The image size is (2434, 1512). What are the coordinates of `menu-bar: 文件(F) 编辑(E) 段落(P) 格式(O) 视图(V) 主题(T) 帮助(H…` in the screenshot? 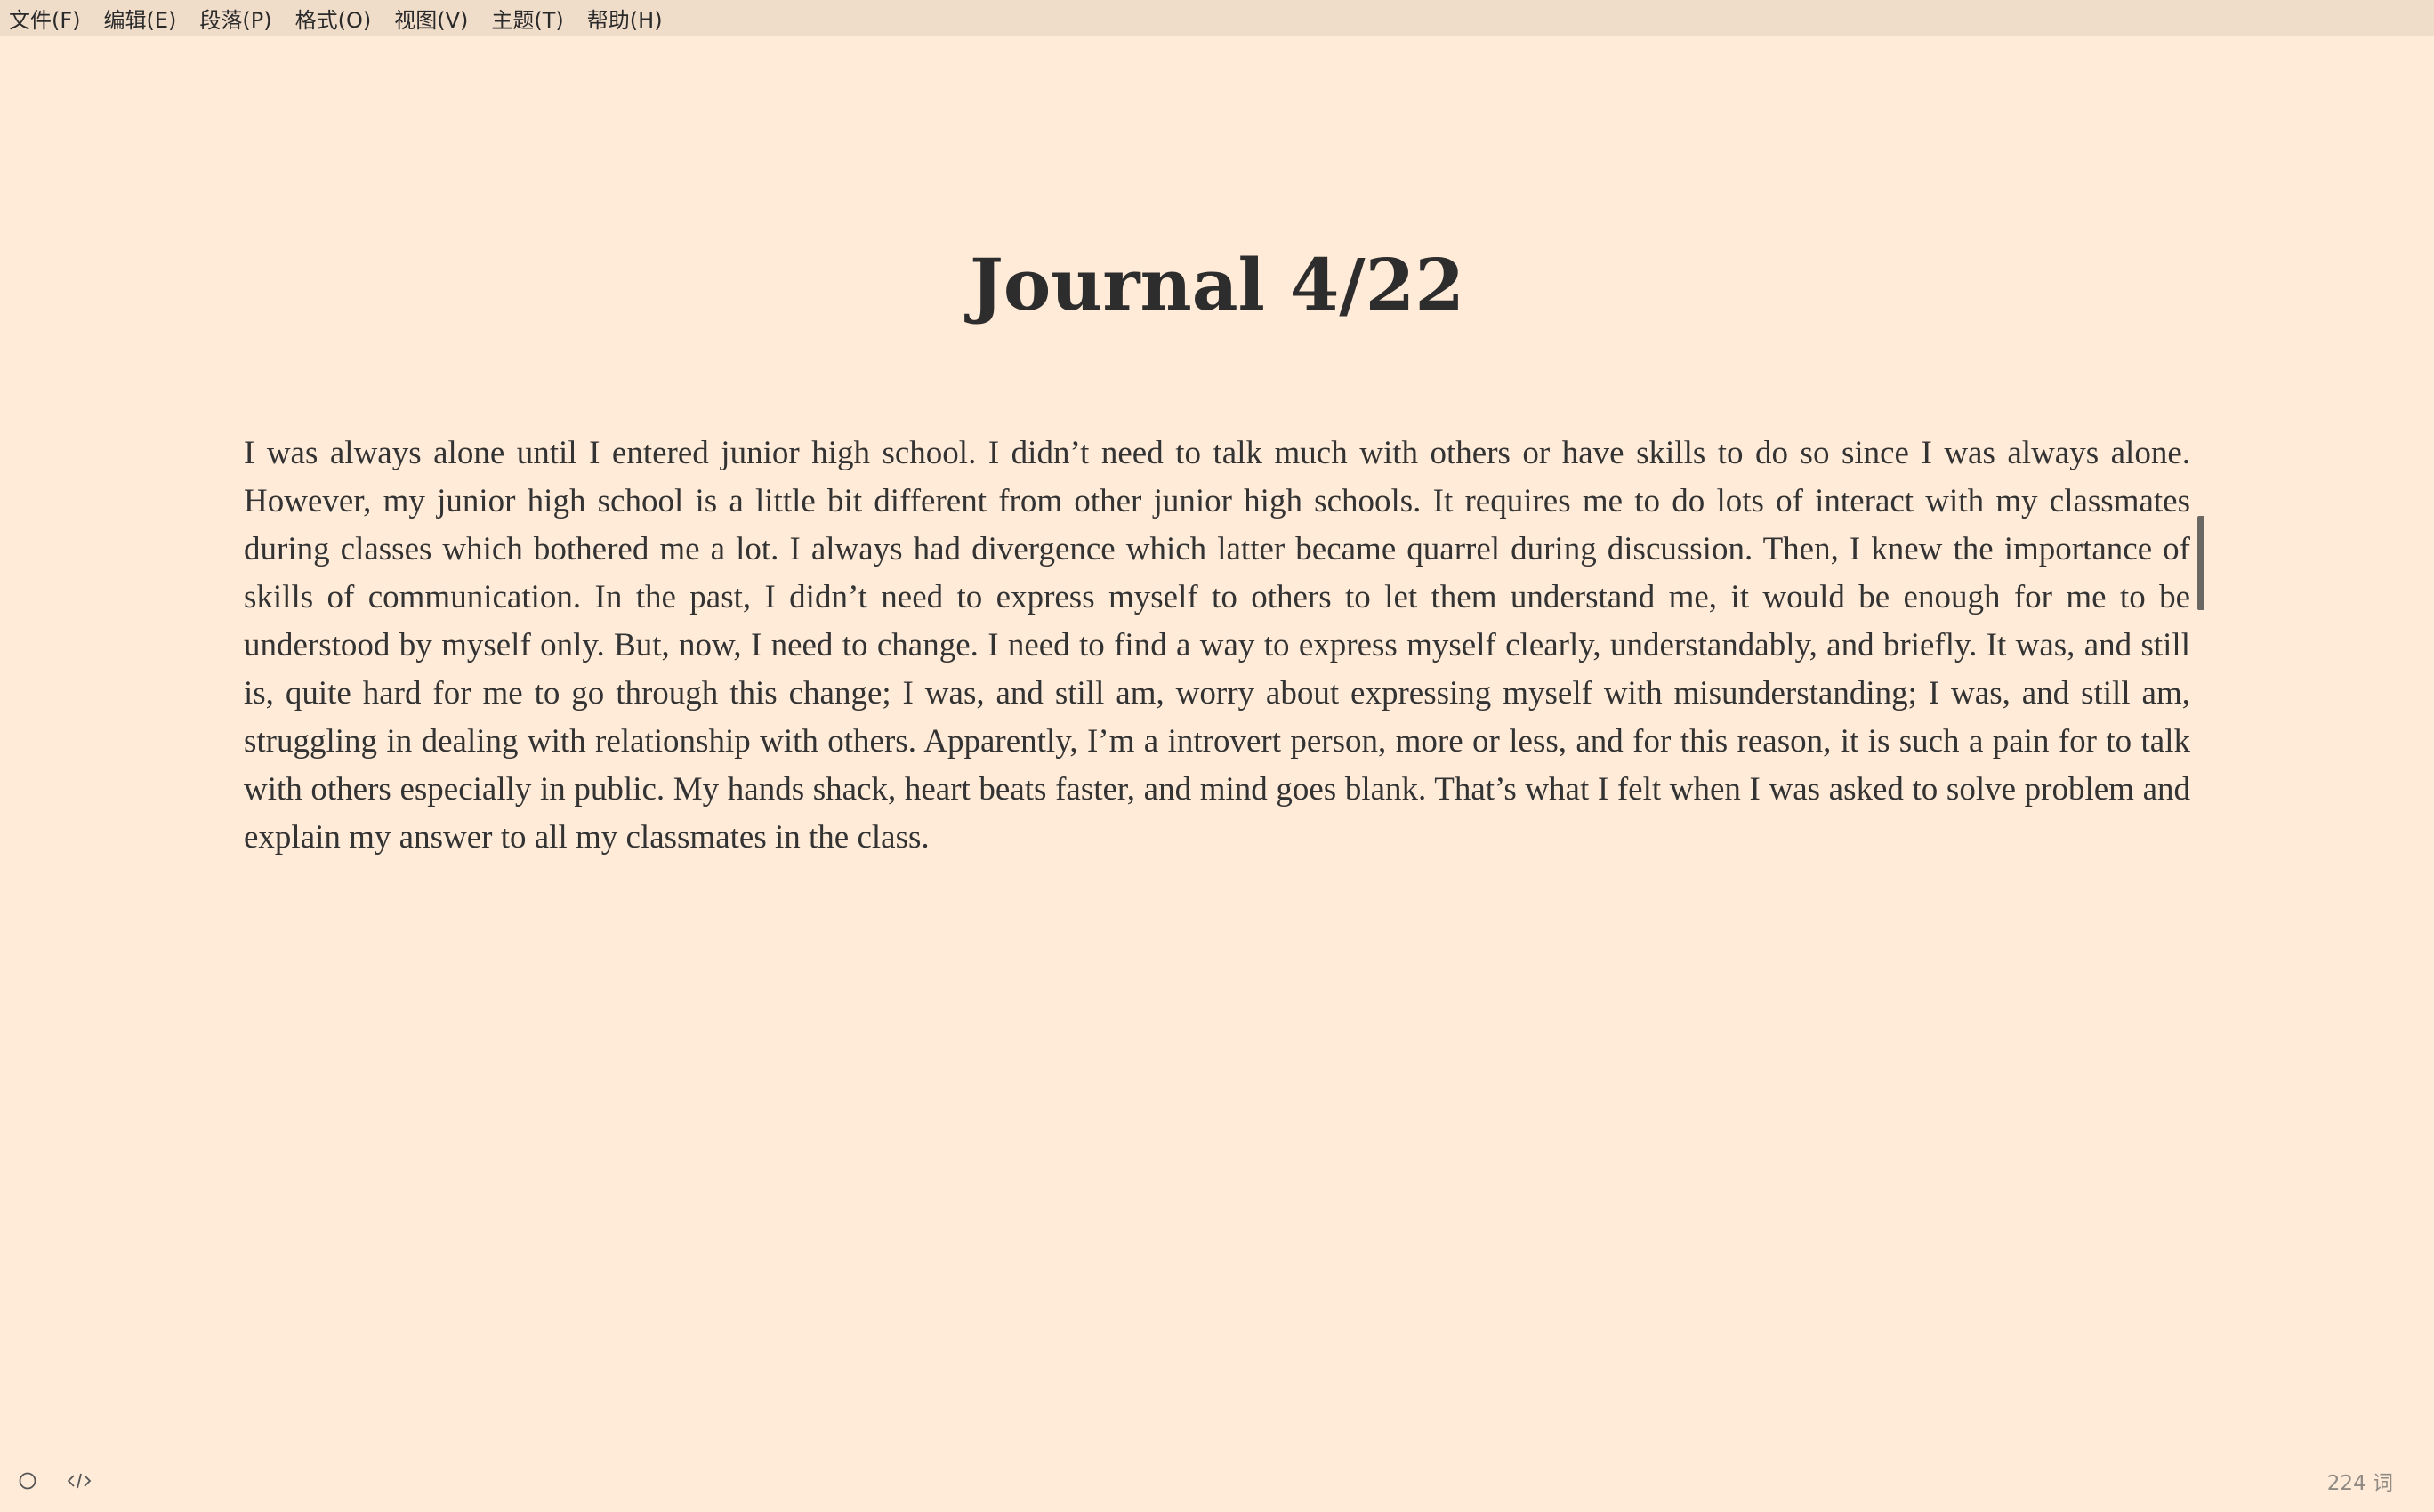 It's located at (1217, 18).